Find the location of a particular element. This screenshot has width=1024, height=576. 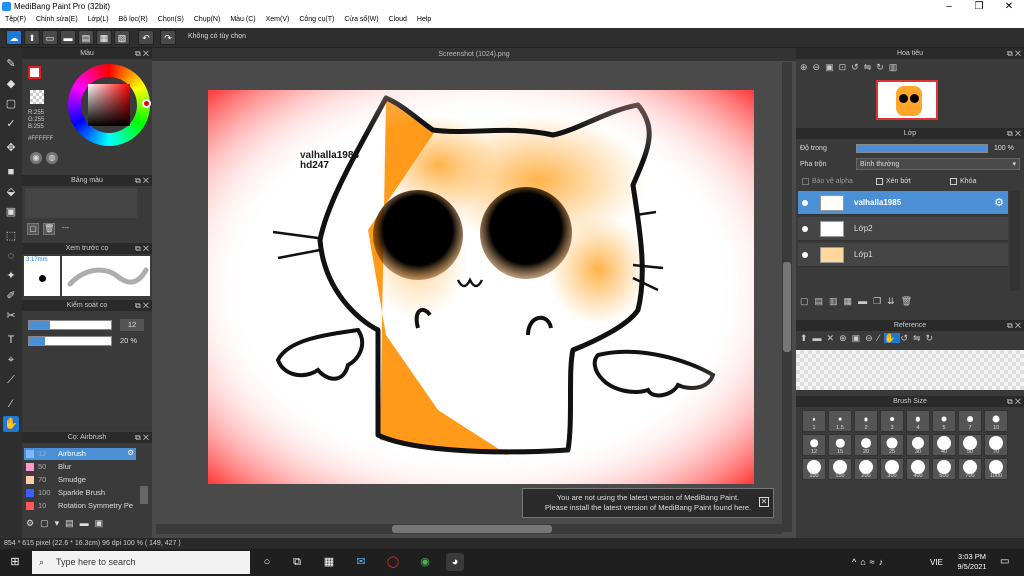

copy-brush-icon: ▤ is located at coordinates (72, 523).